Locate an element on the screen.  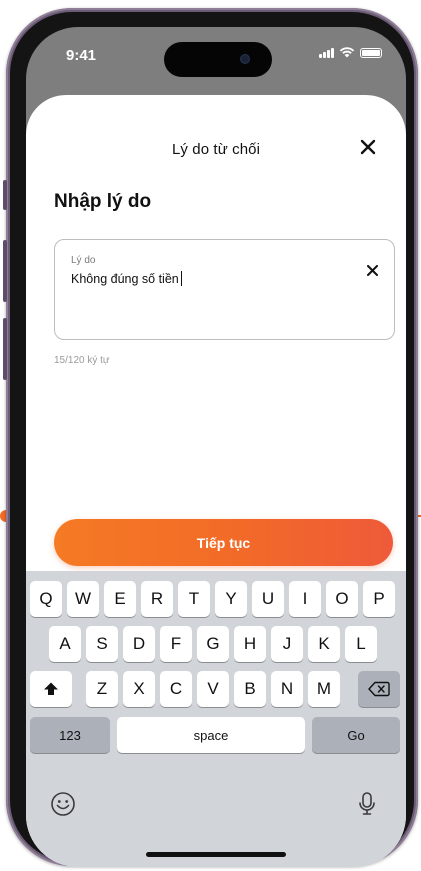
reason-input: Lý do Không đúng số tiền is located at coordinates (224, 289).